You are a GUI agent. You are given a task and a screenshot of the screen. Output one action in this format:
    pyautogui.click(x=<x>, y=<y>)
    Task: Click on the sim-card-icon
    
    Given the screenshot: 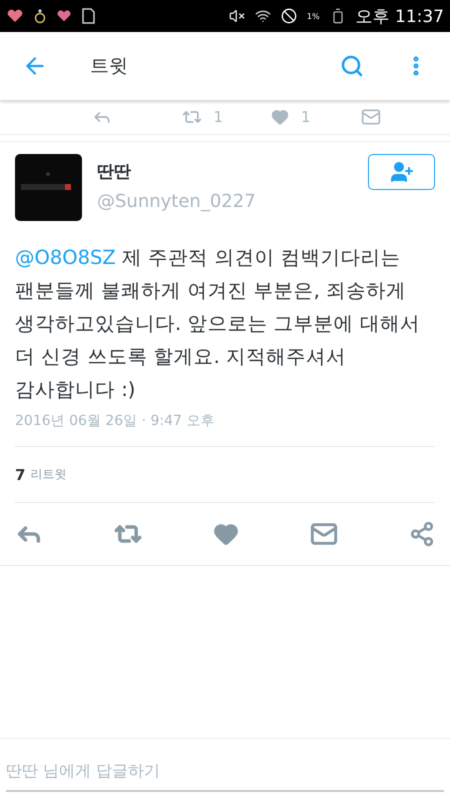 What is the action you would take?
    pyautogui.click(x=89, y=16)
    